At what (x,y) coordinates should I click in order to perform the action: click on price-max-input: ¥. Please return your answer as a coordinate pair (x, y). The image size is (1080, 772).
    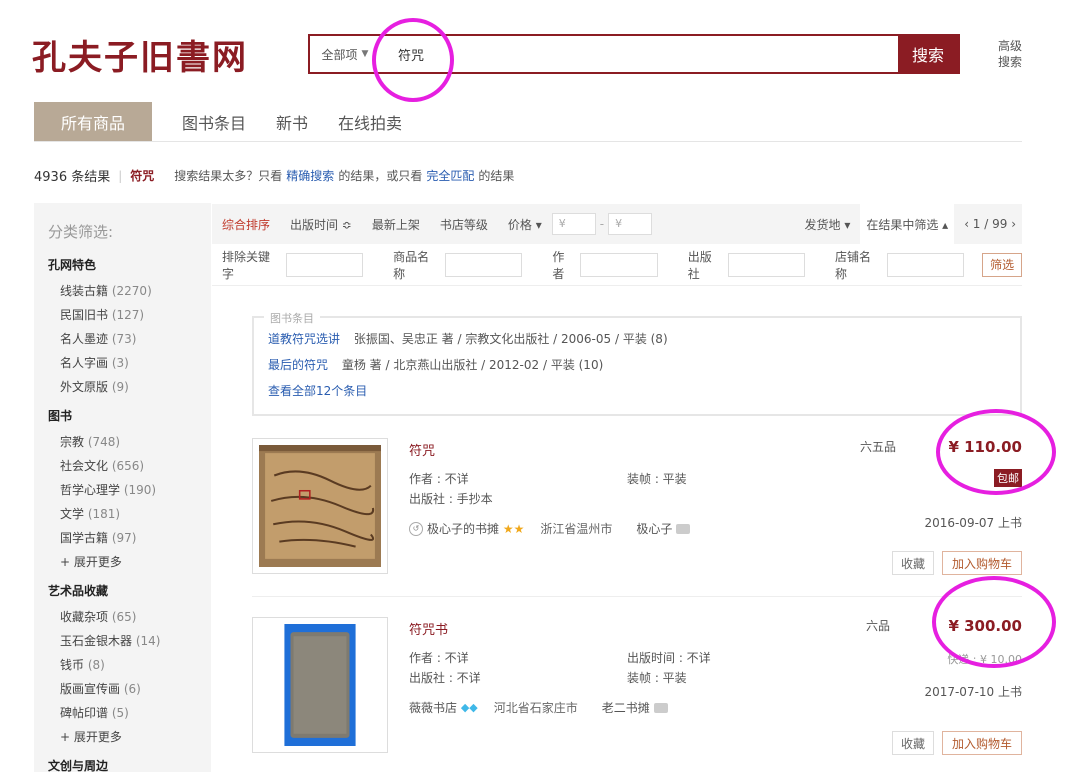
    Looking at the image, I should click on (630, 224).